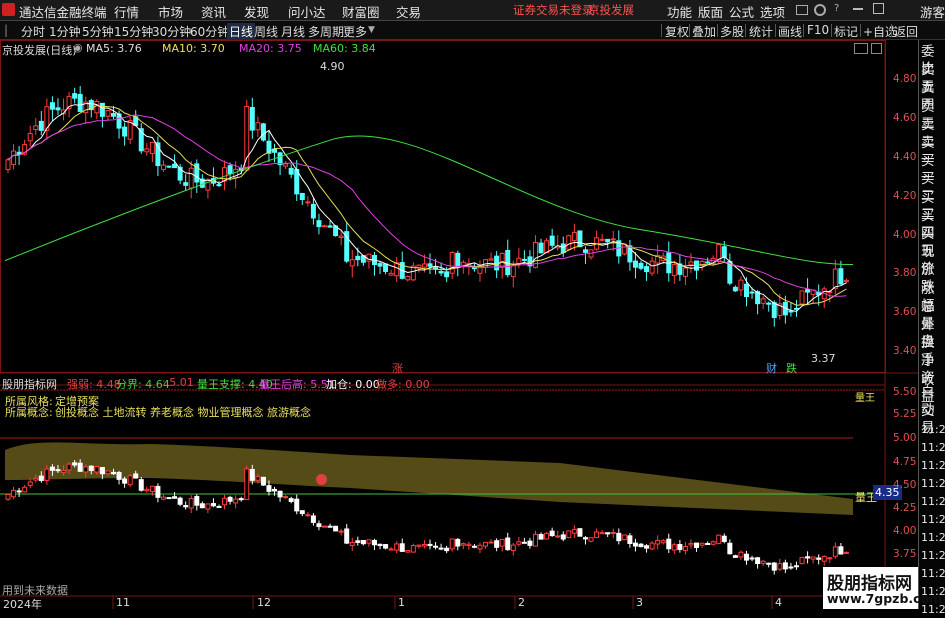 The height and width of the screenshot is (618, 945). Describe the element at coordinates (818, 30) in the screenshot. I see `btn-f10: F10` at that location.